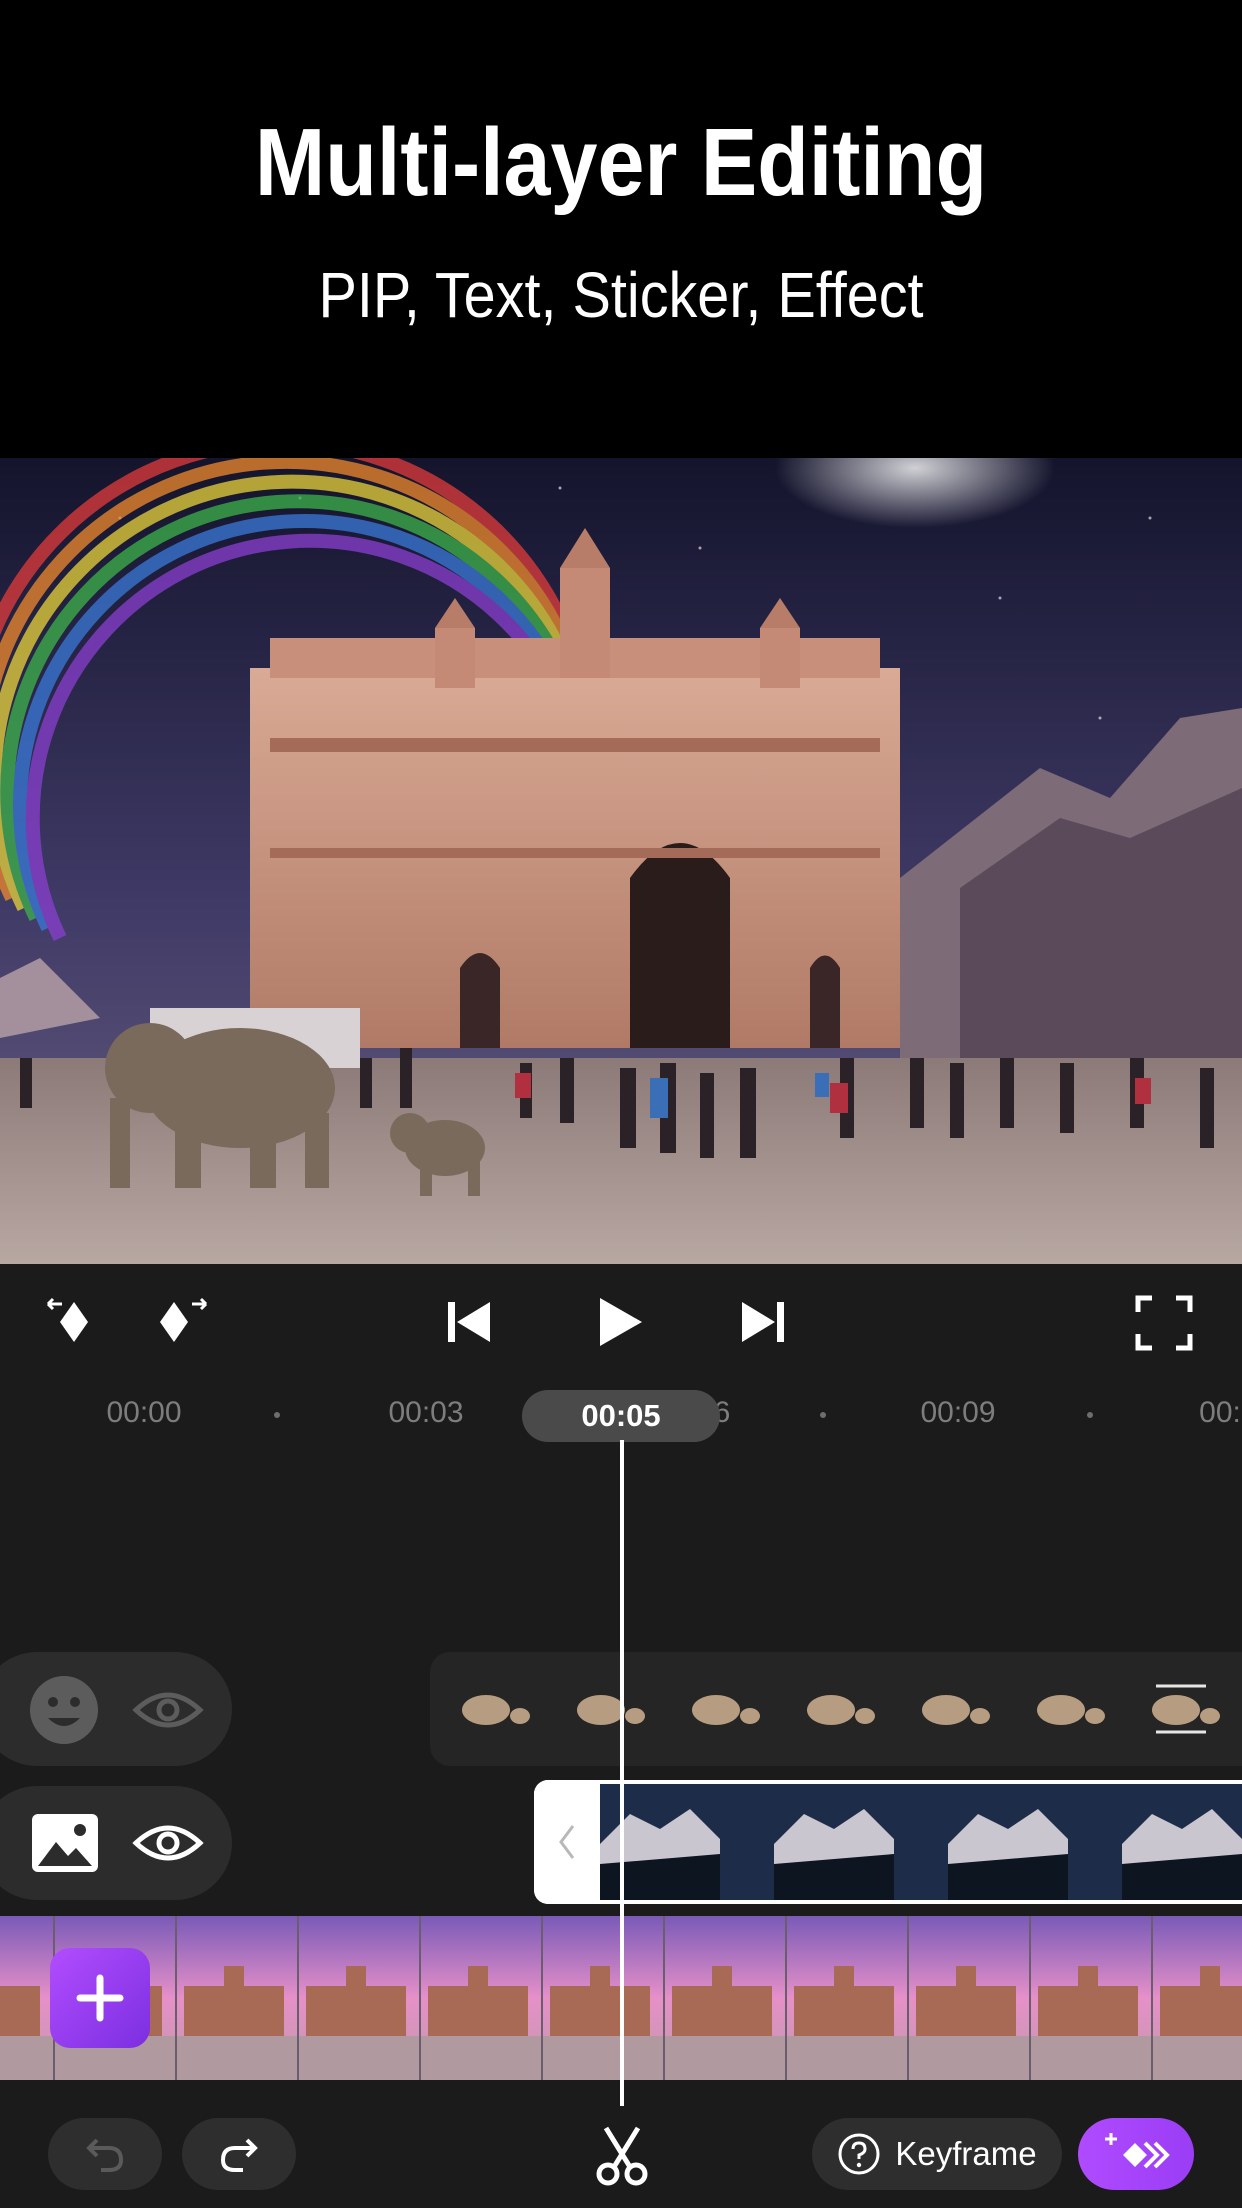  I want to click on ruler-label: 00:00, so click(144, 1412).